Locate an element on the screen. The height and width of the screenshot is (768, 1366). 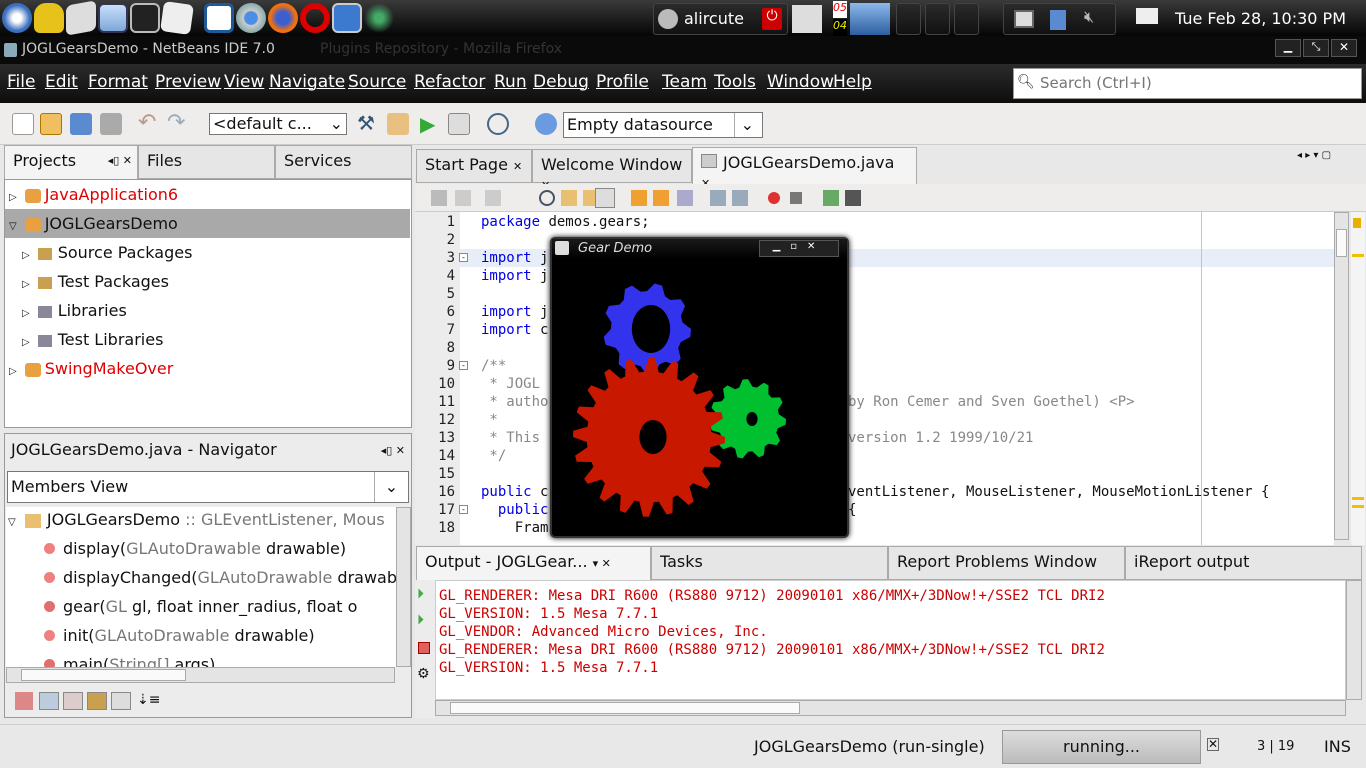
inherited-members-icon is located at coordinates (24, 701).